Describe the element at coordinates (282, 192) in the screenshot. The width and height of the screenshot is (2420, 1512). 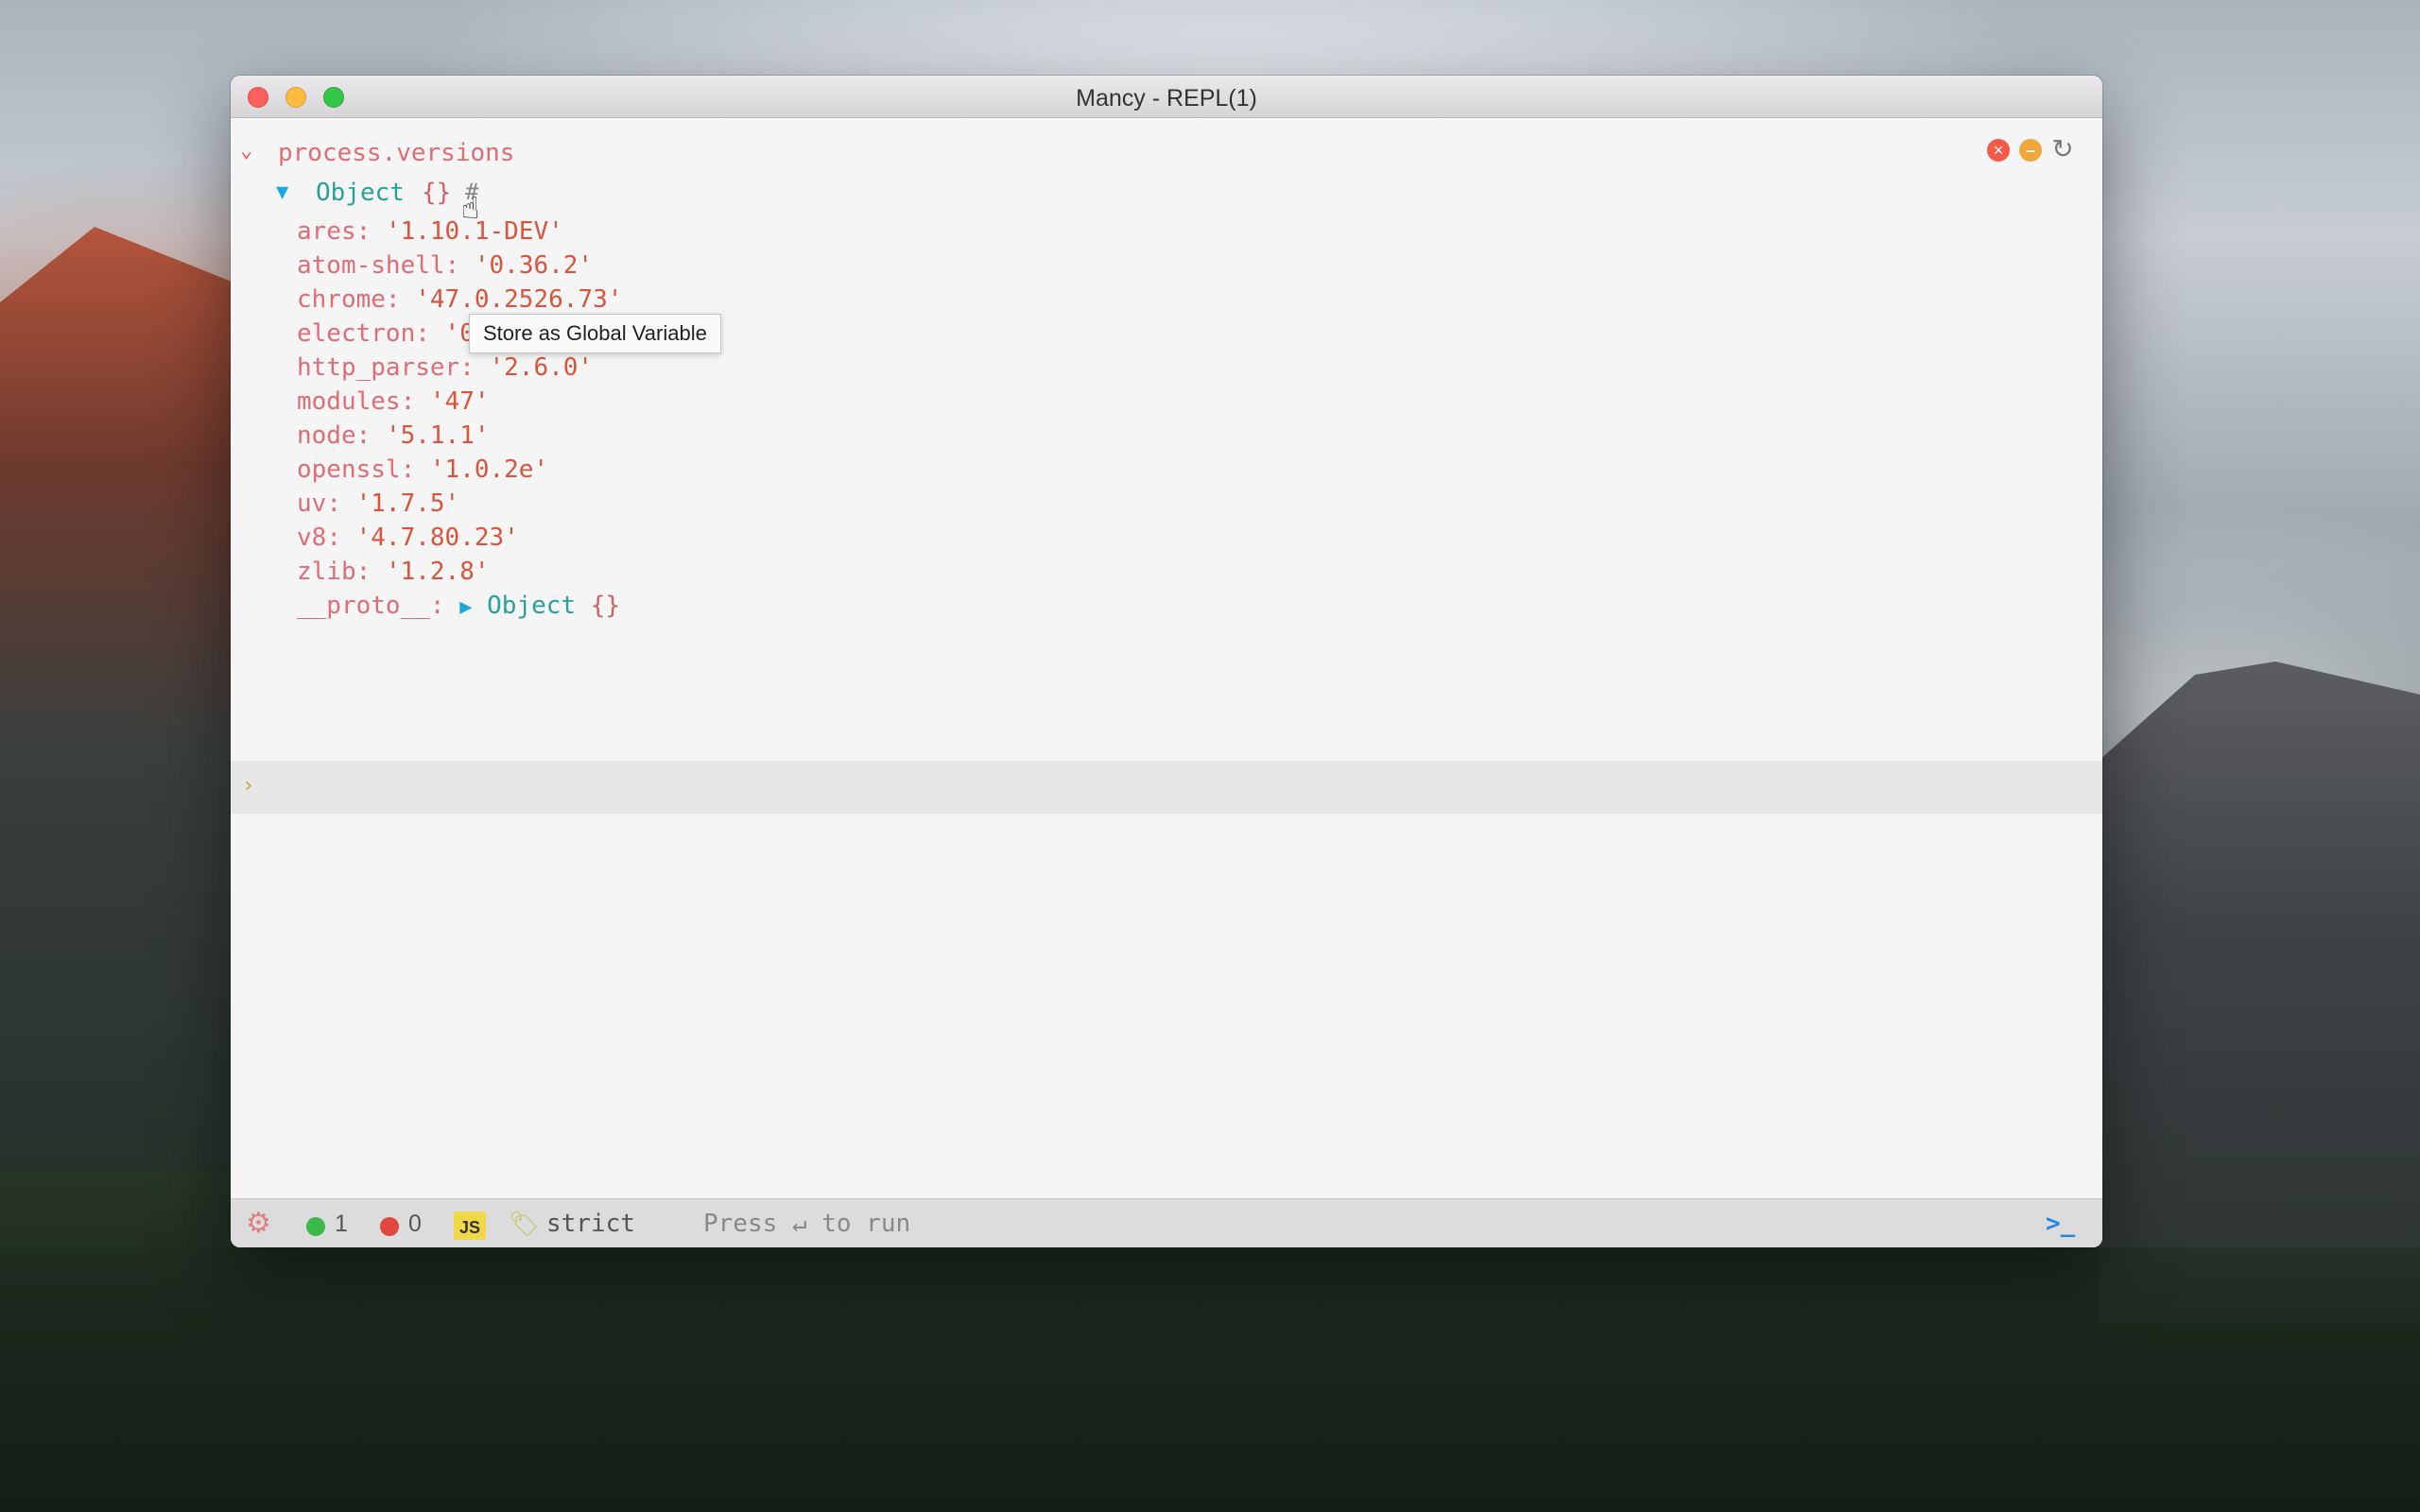
I see `expand-triangle-icon: ▼` at that location.